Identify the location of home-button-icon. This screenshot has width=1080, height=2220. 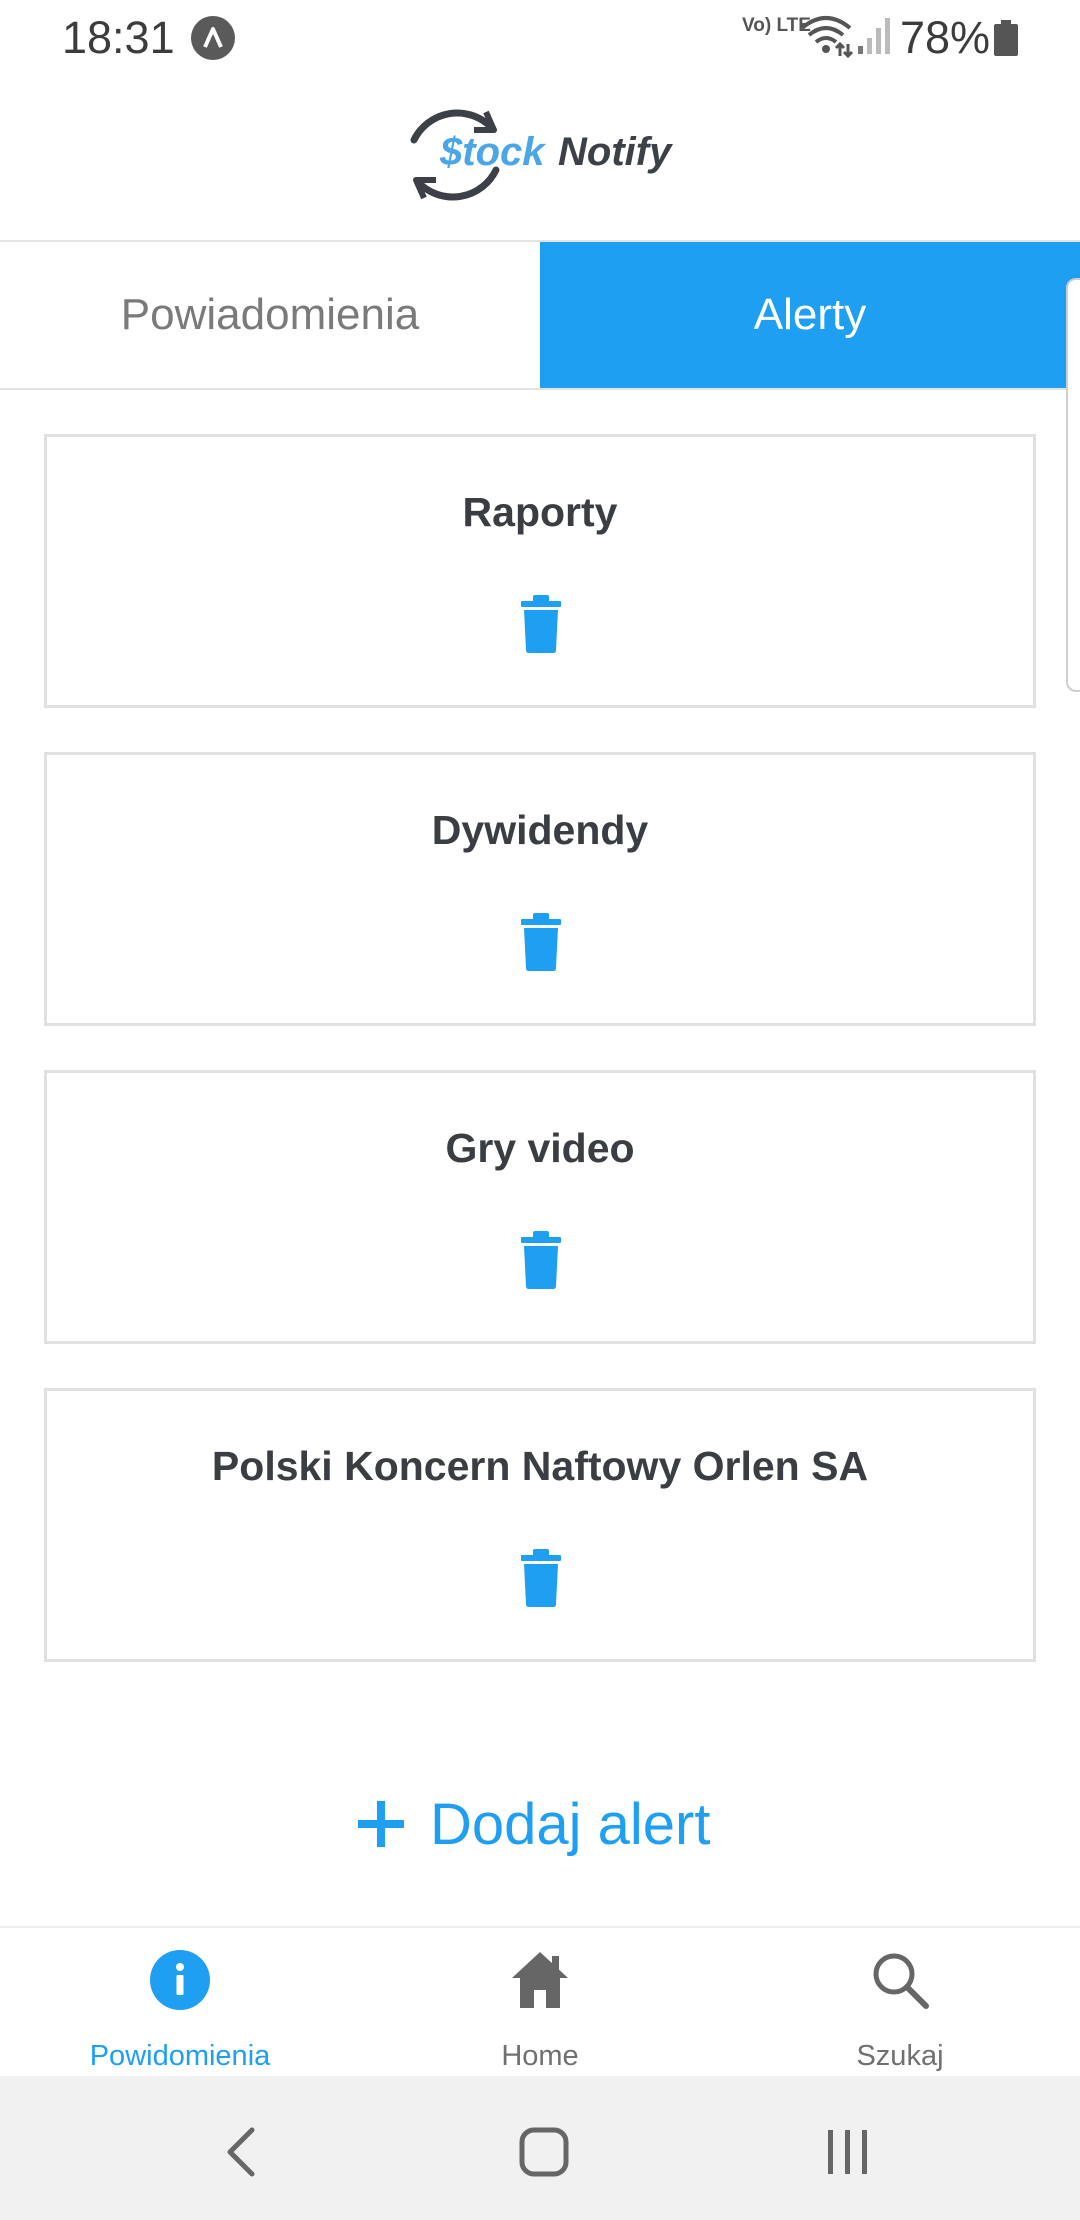
(544, 2152).